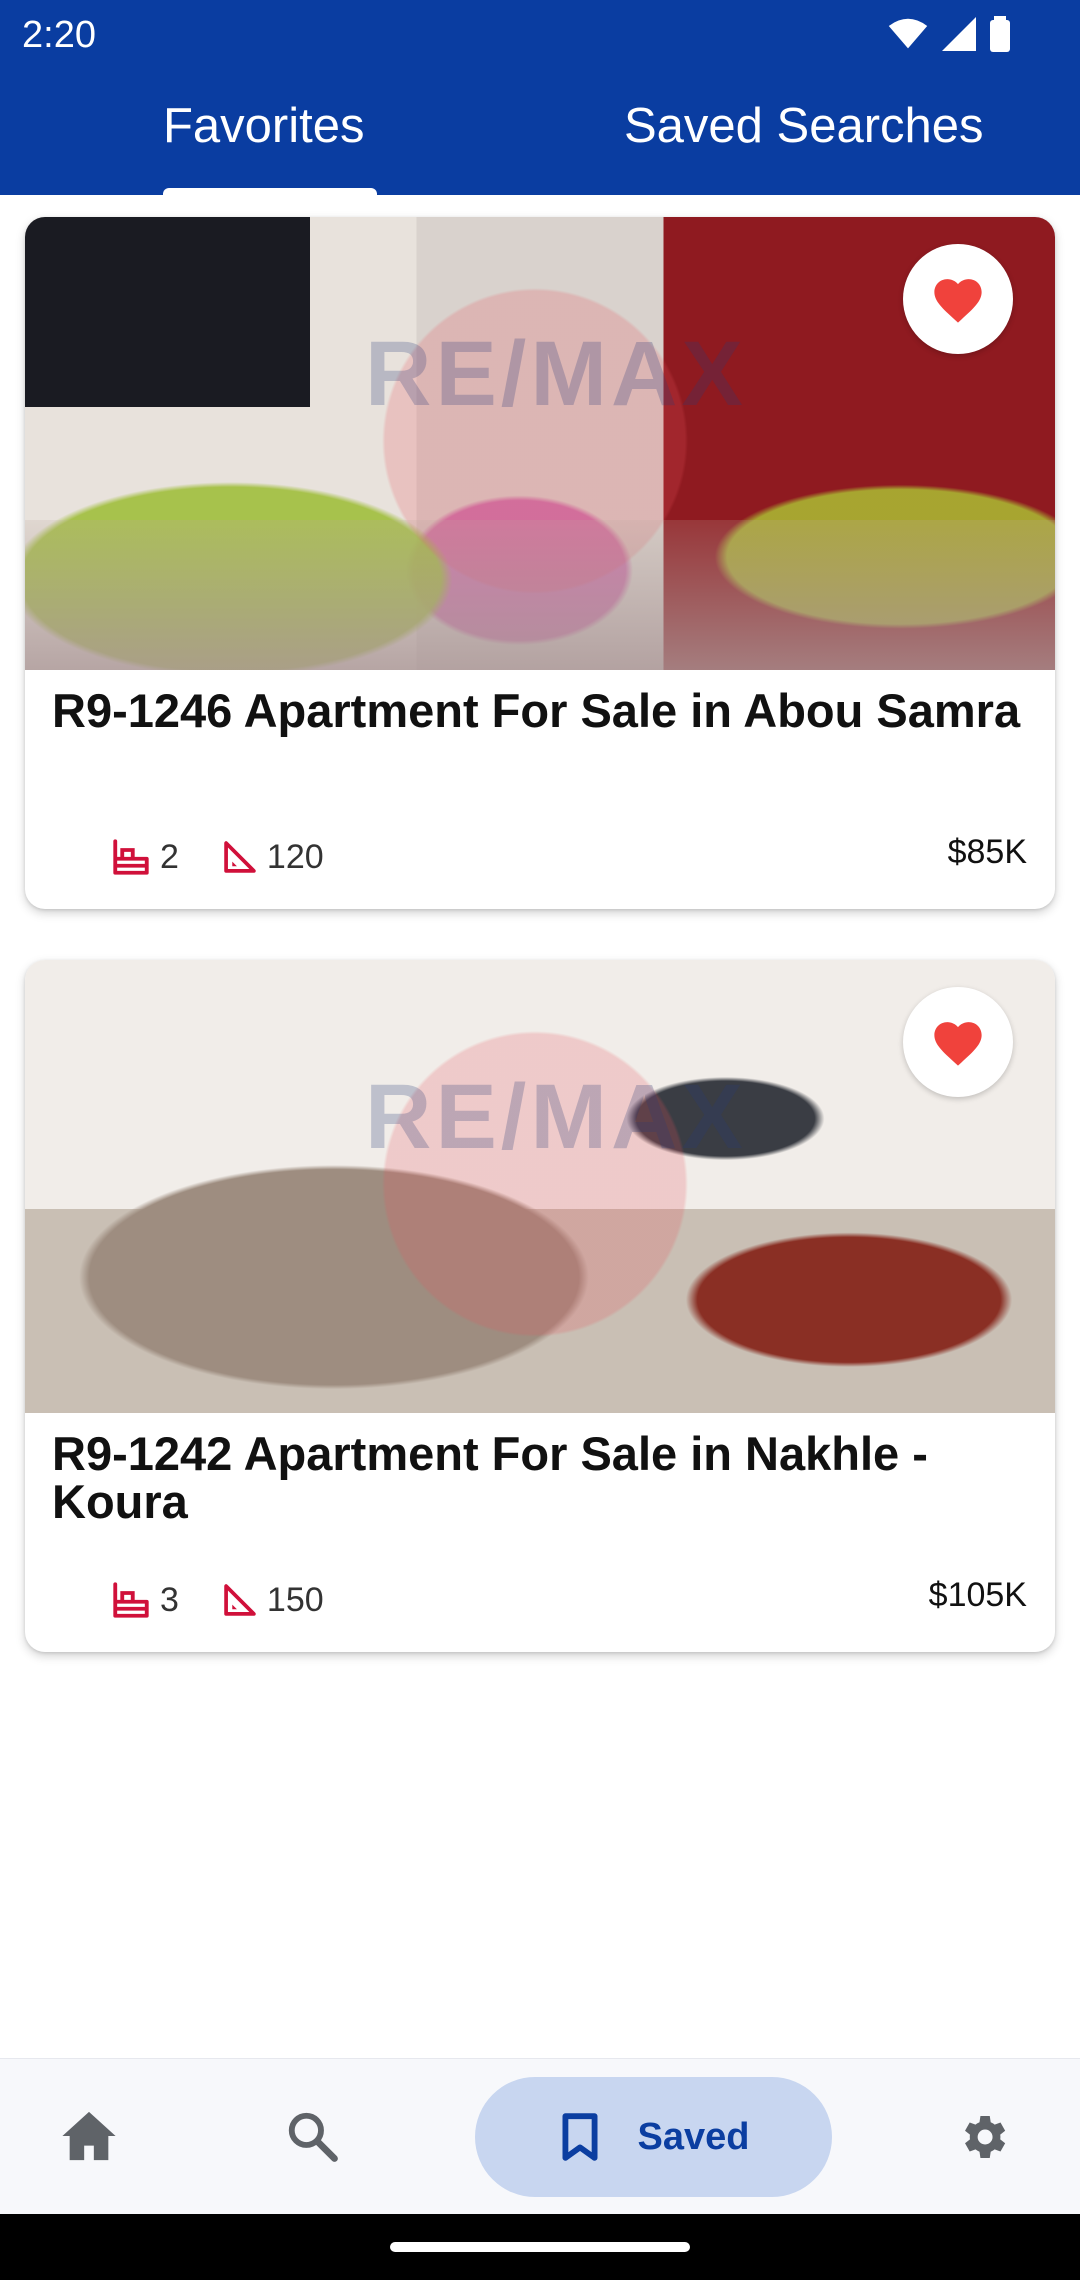  I want to click on app-bar: 2:20 Favorites Saved Searches, so click(540, 97).